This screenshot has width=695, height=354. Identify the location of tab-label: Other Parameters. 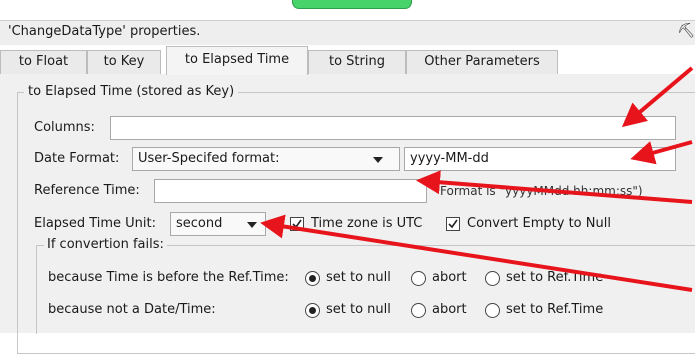
(482, 61).